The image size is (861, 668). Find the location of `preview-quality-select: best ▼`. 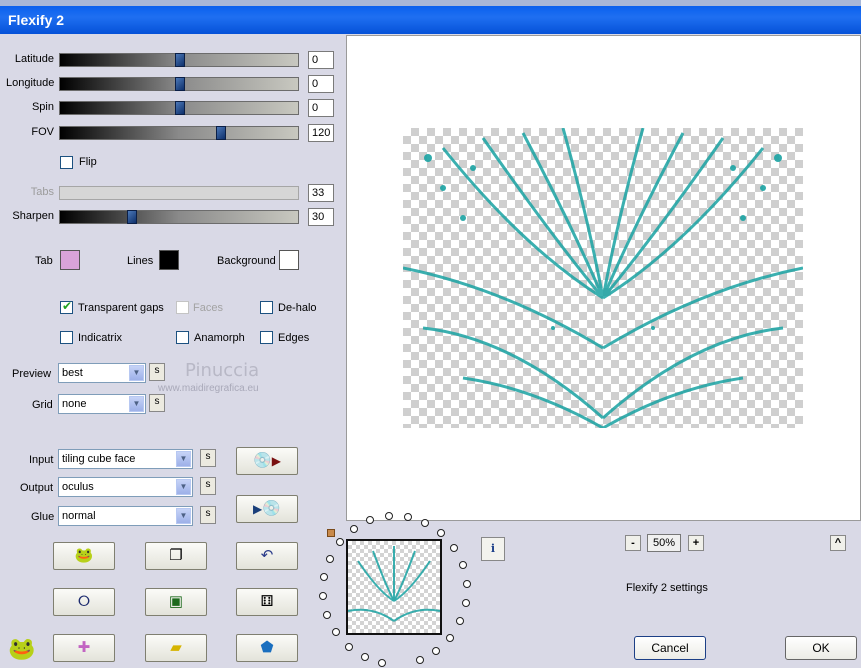

preview-quality-select: best ▼ is located at coordinates (102, 373).